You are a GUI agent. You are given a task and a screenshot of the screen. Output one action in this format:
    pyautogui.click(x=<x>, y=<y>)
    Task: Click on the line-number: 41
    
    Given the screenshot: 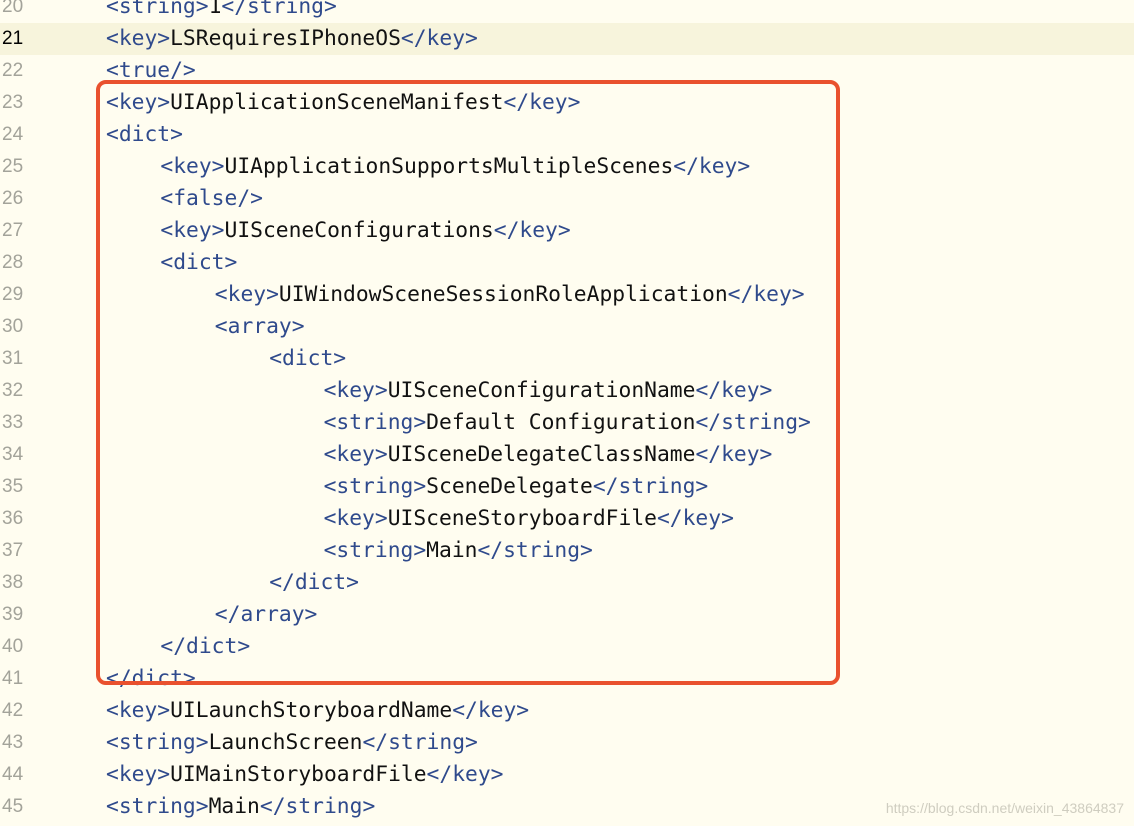 What is the action you would take?
    pyautogui.click(x=13, y=678)
    